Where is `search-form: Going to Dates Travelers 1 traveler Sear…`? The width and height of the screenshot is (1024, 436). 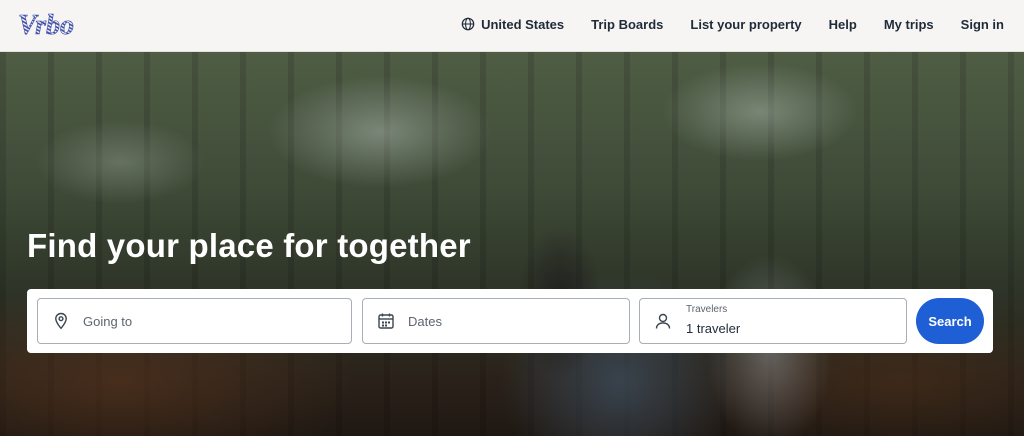
search-form: Going to Dates Travelers 1 traveler Sear… is located at coordinates (510, 321).